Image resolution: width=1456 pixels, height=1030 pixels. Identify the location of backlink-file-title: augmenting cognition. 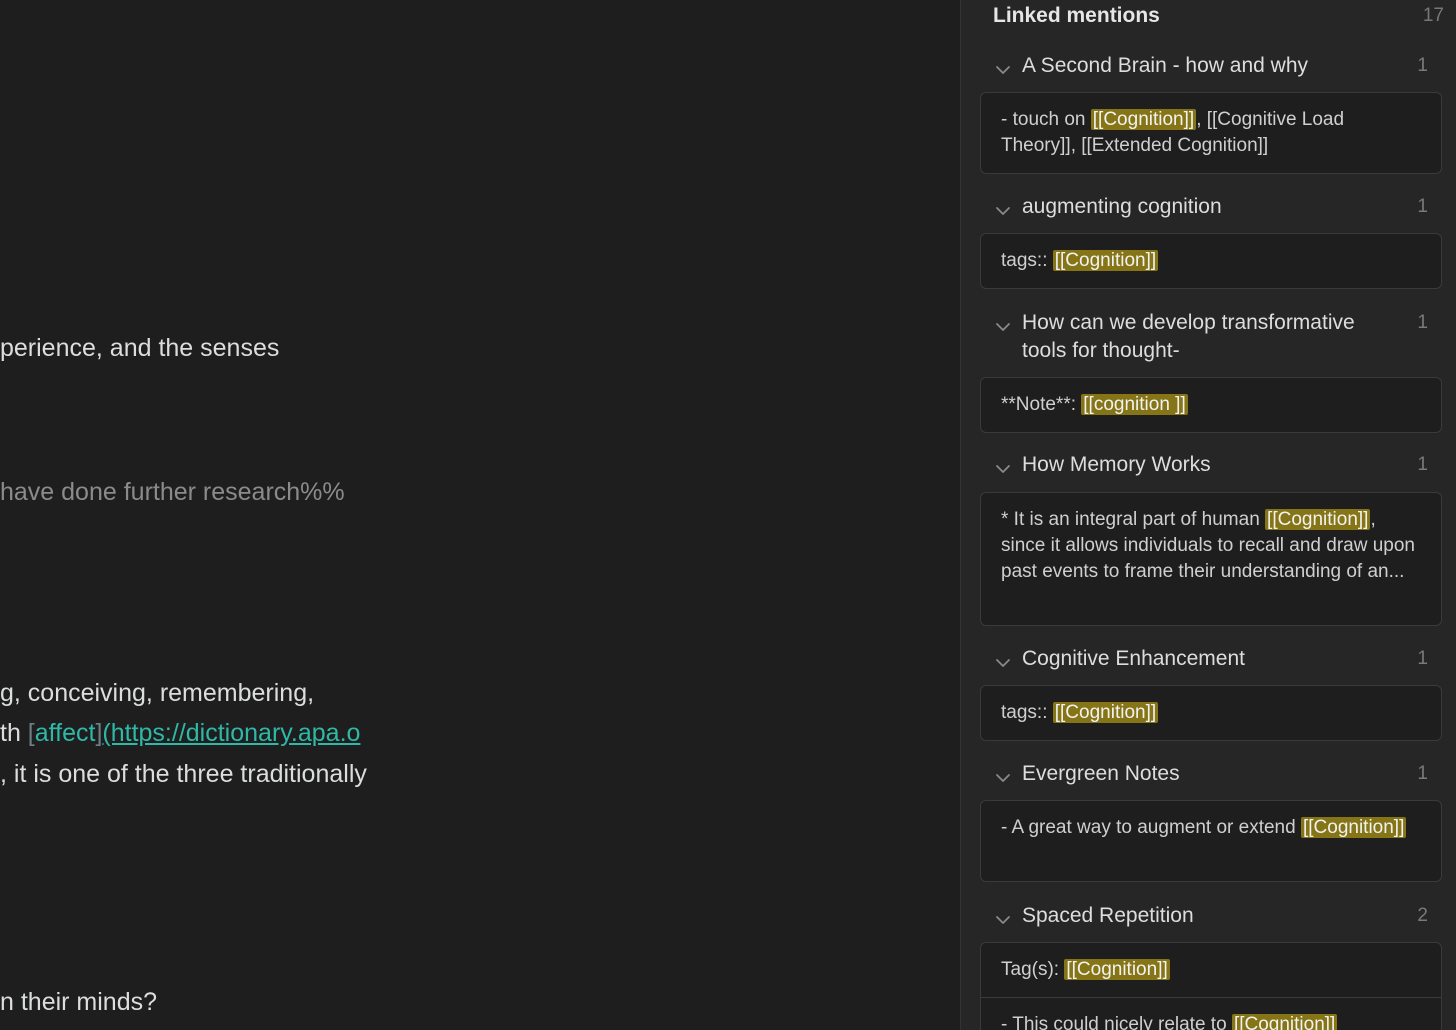
(1207, 207).